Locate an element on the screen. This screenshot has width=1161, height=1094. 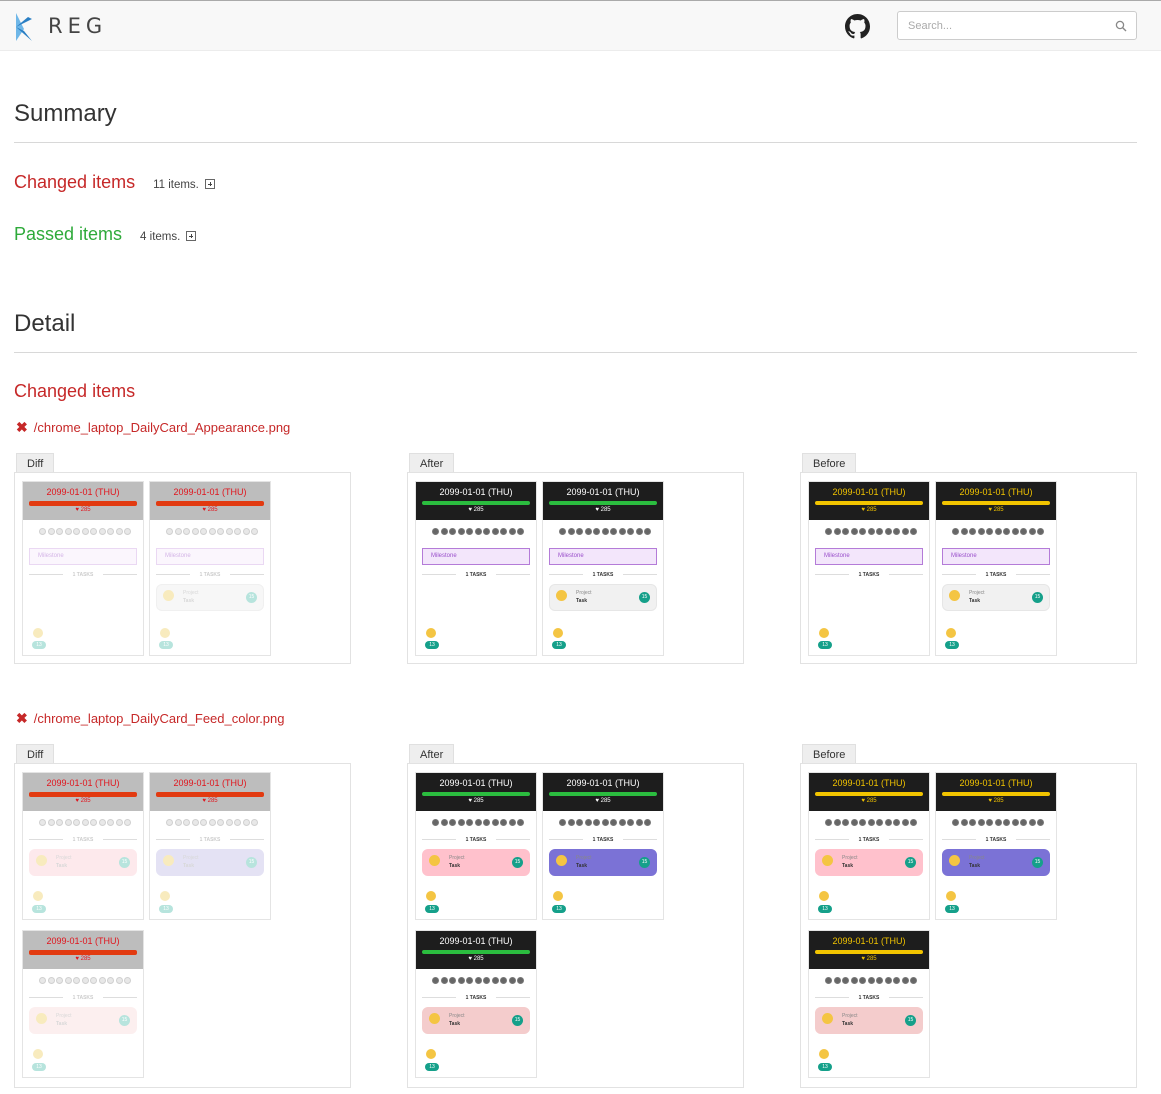
file-name: /chrome_laptop_DailyCard_Appearance.png is located at coordinates (162, 427).